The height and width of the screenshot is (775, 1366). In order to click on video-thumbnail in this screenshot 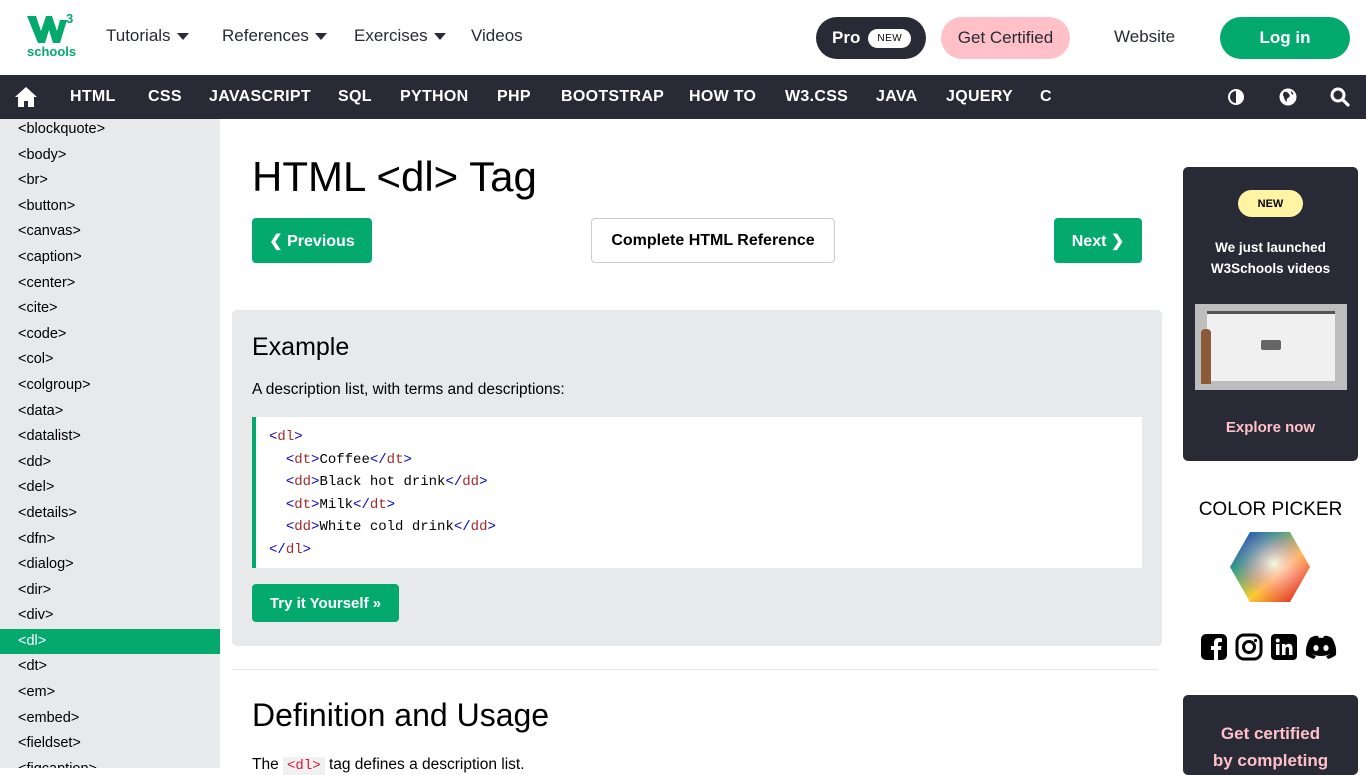, I will do `click(1271, 347)`.